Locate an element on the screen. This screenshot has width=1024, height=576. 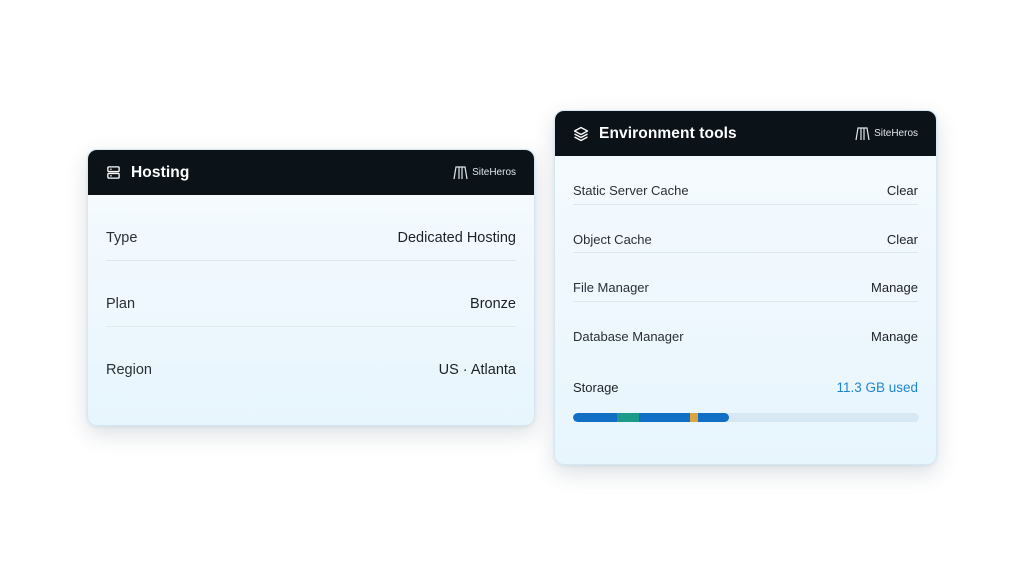
clear-object-cache-button: Clear is located at coordinates (902, 239).